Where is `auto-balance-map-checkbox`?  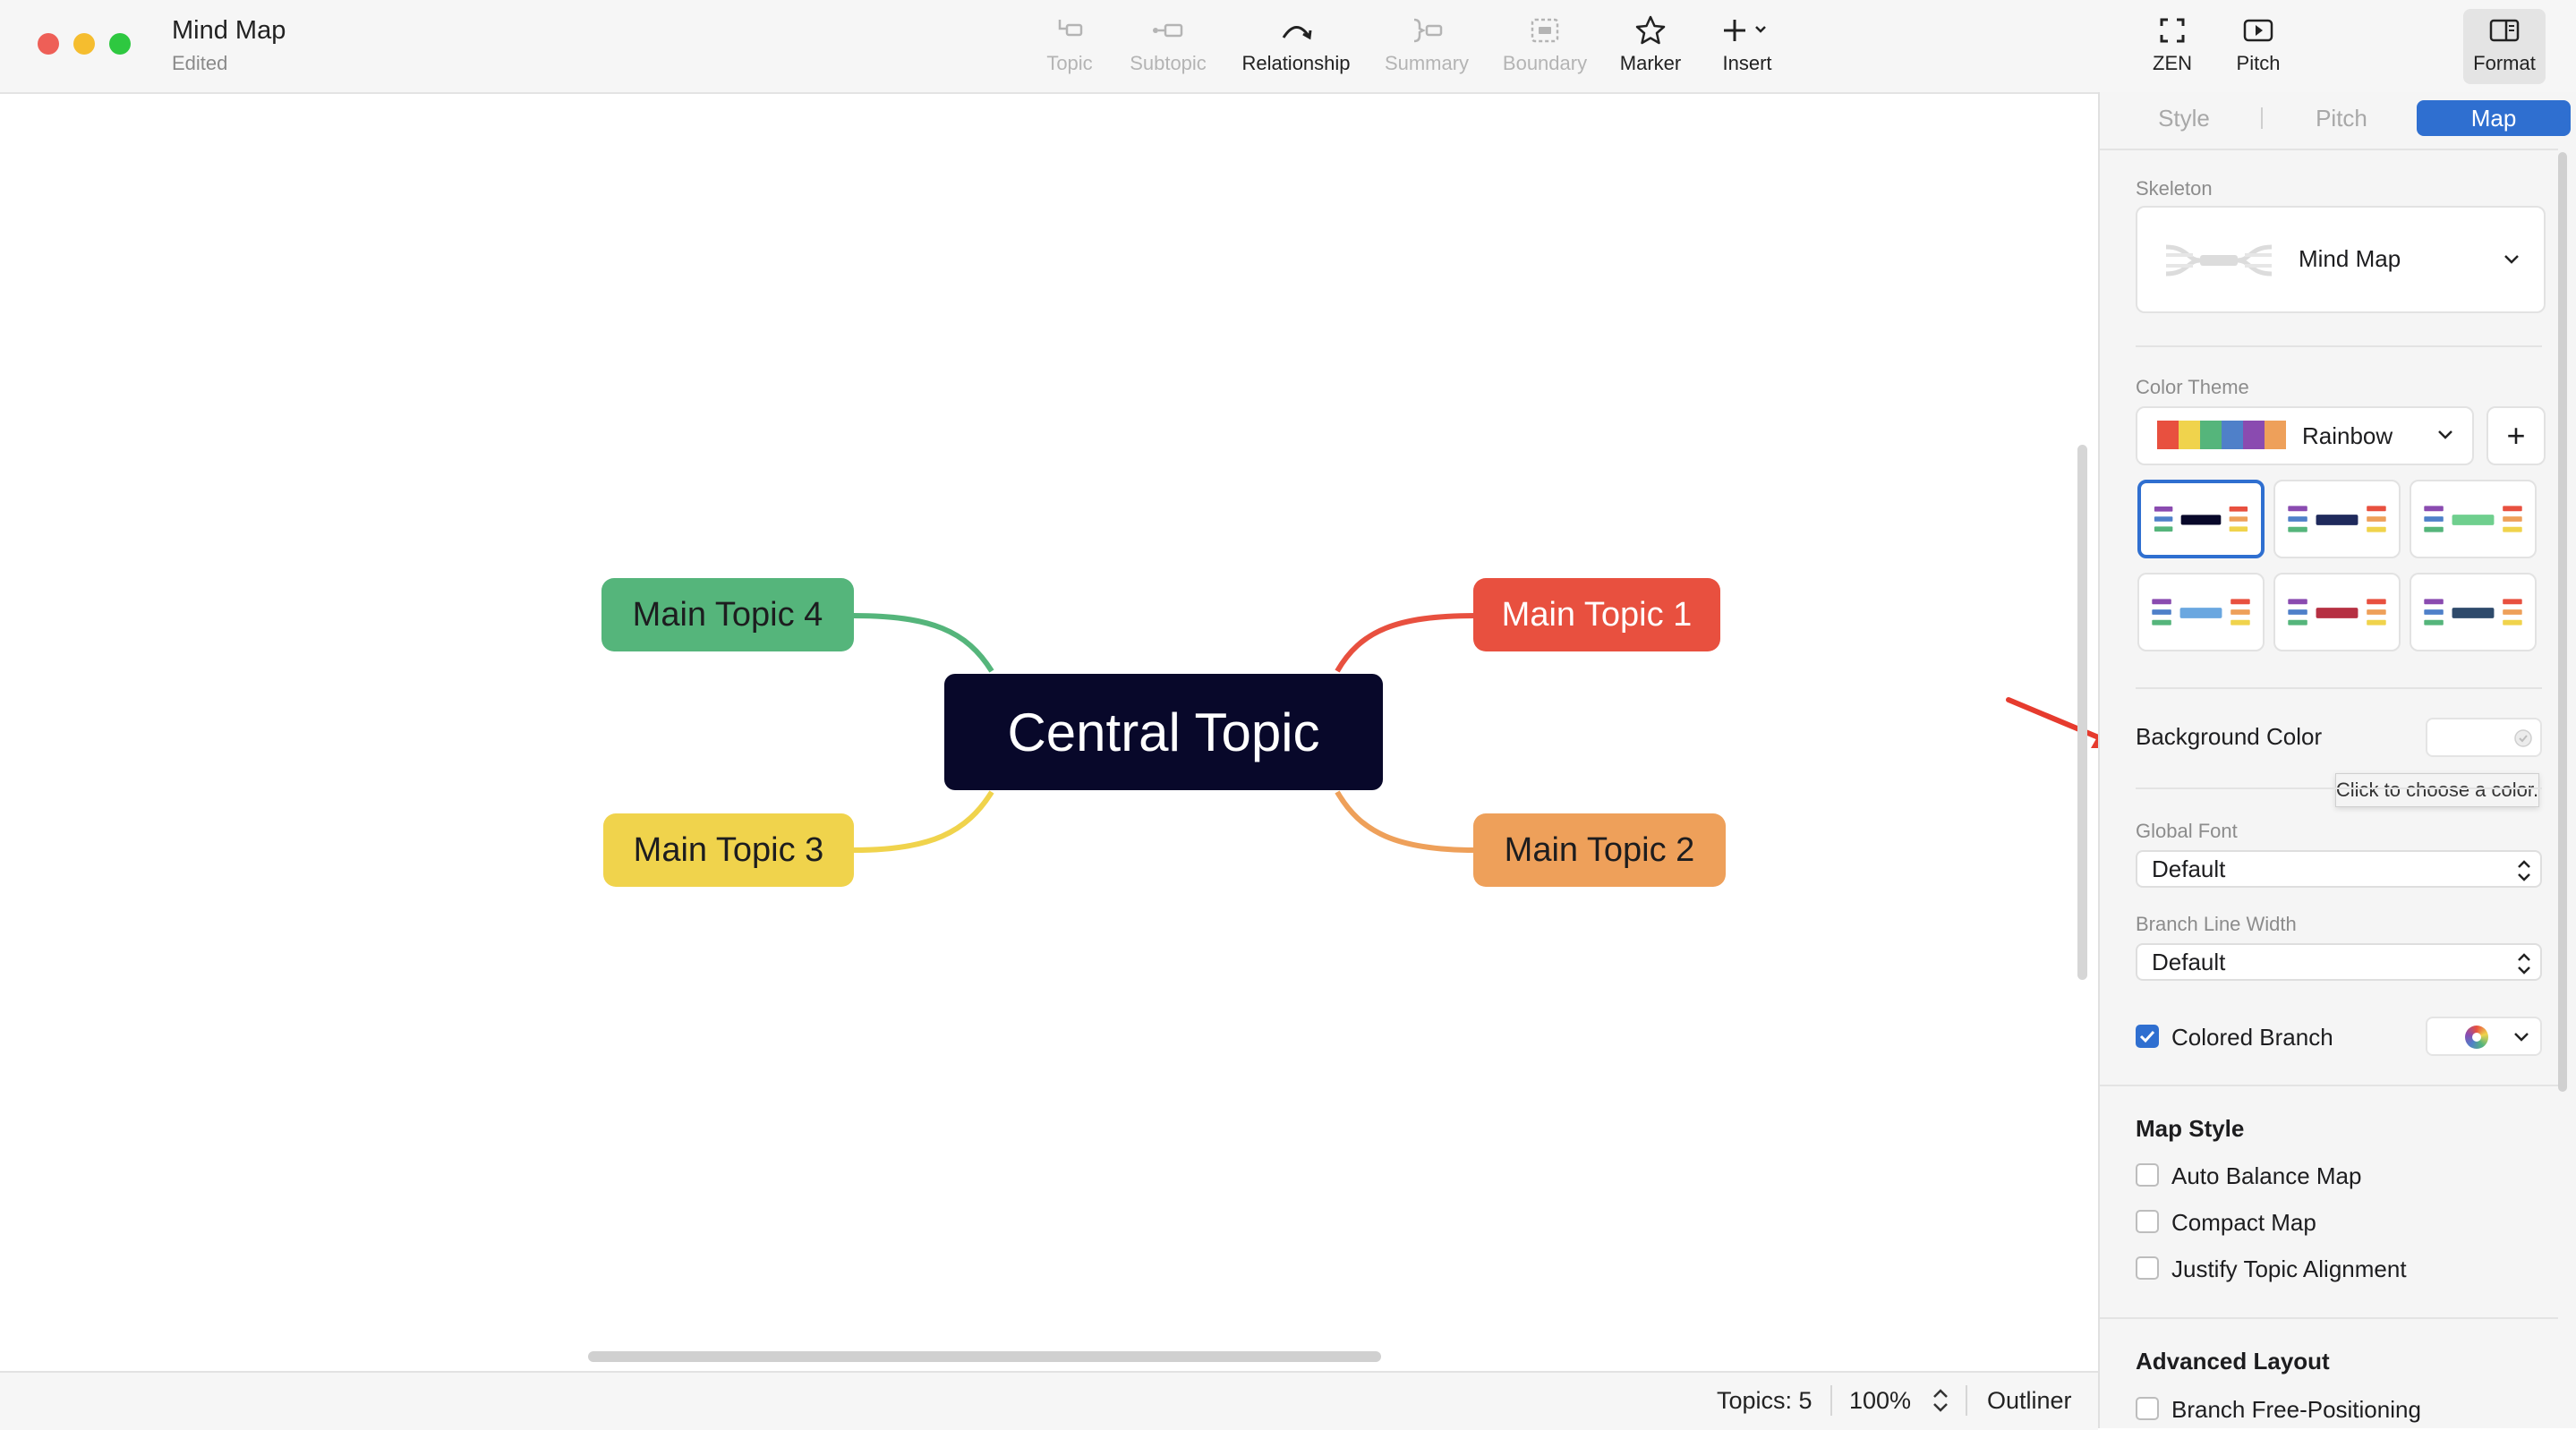
auto-balance-map-checkbox is located at coordinates (2147, 1175).